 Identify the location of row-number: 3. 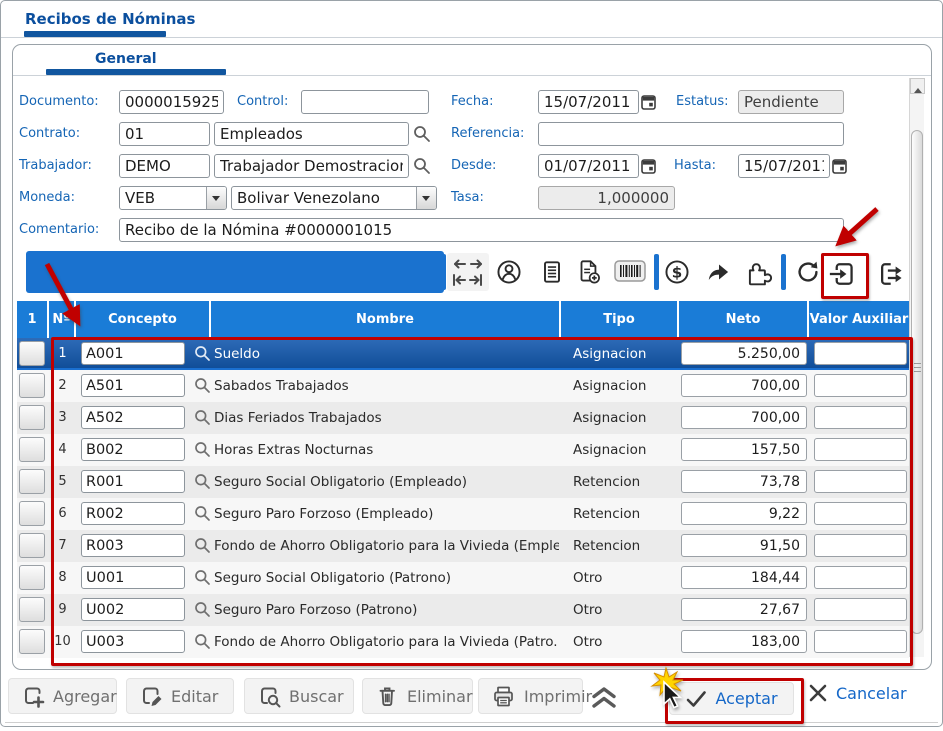
(62, 417).